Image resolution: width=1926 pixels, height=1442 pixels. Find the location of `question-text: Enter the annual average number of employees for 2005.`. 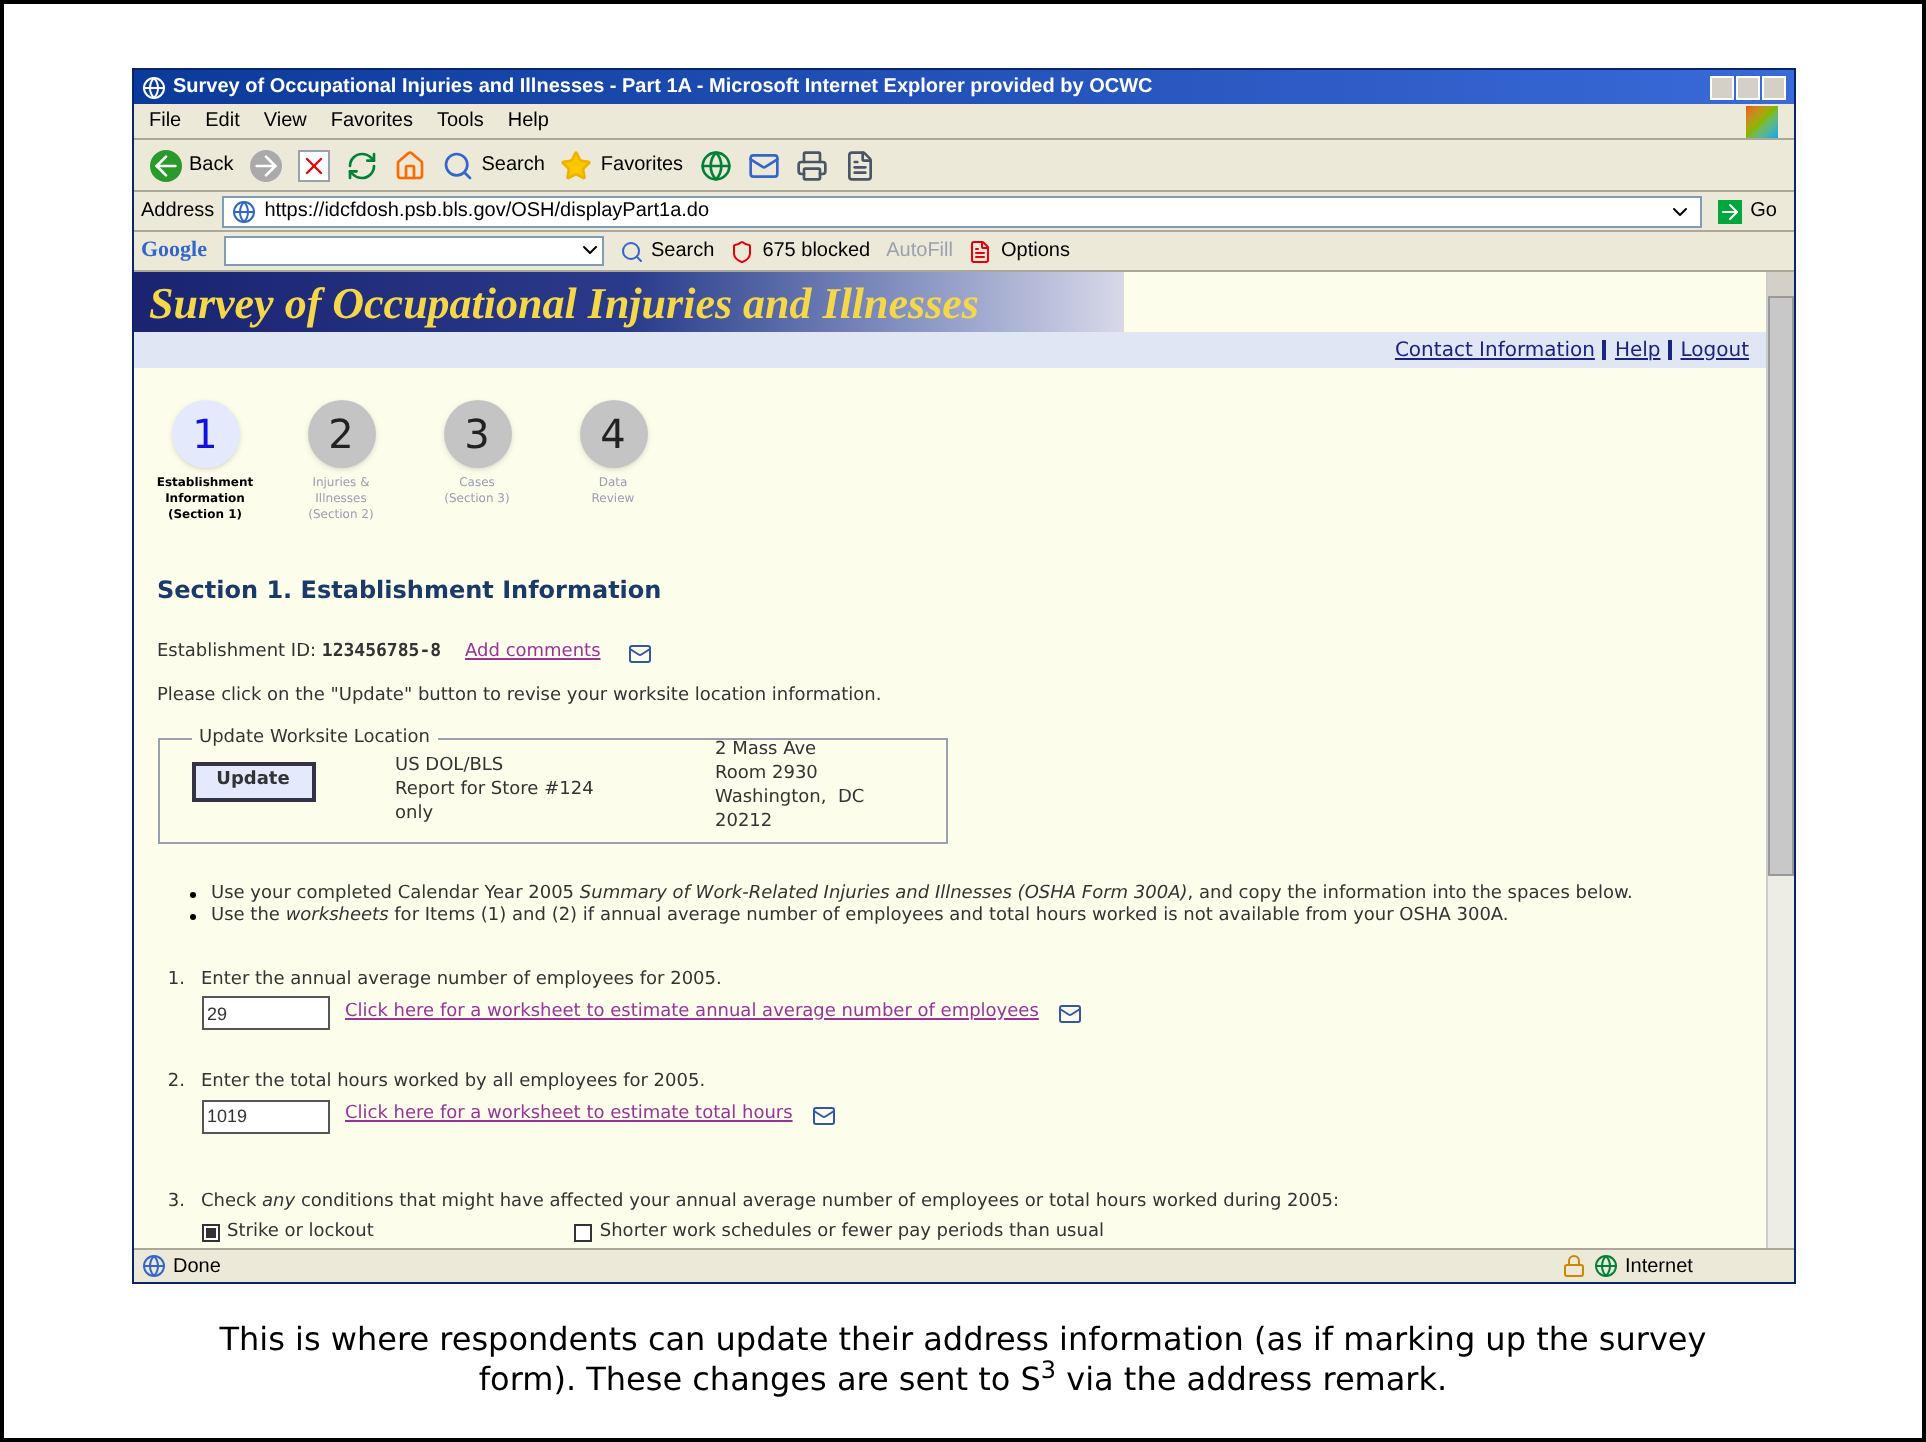

question-text: Enter the annual average number of employees for 2005. is located at coordinates (462, 980).